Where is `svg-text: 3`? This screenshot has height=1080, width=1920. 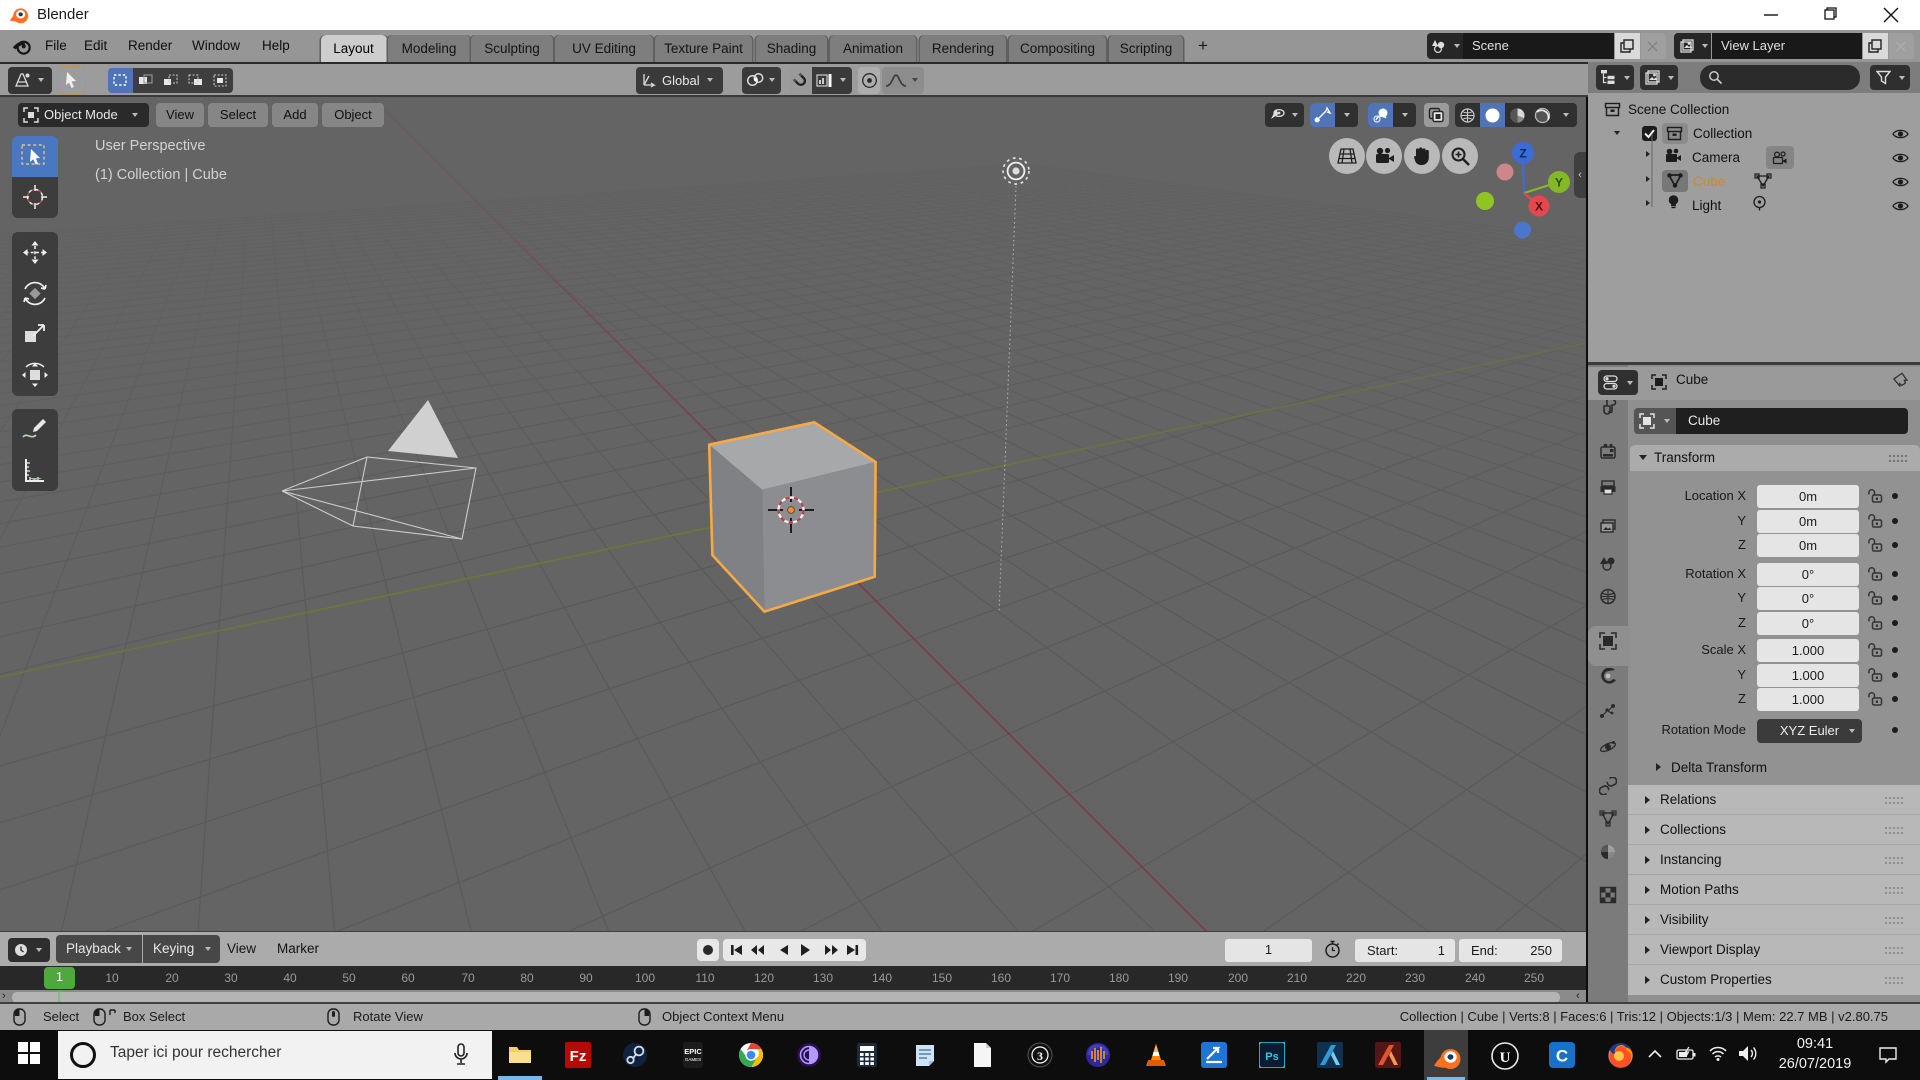 svg-text: 3 is located at coordinates (1040, 1056).